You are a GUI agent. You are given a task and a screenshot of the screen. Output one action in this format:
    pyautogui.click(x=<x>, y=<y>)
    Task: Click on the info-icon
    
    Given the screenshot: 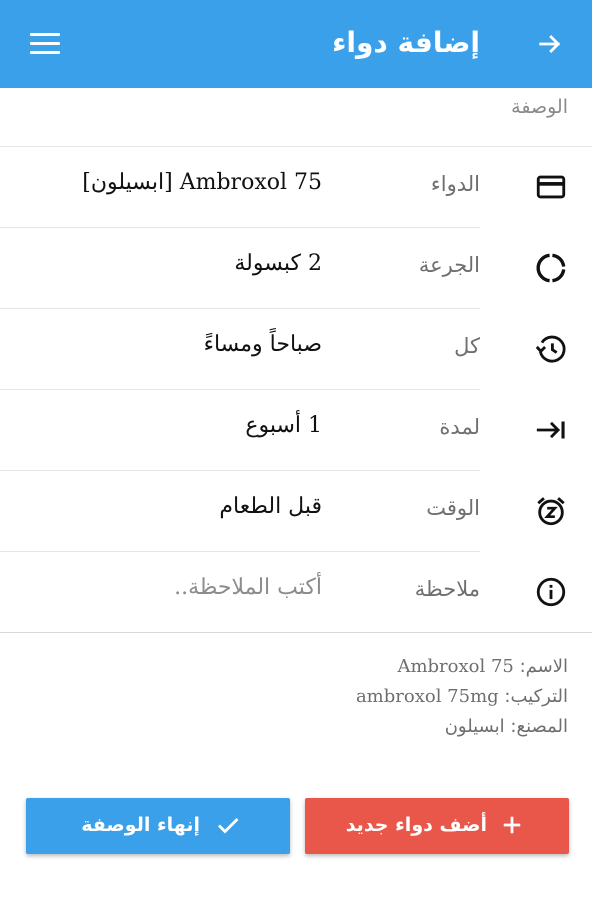 What is the action you would take?
    pyautogui.click(x=551, y=592)
    